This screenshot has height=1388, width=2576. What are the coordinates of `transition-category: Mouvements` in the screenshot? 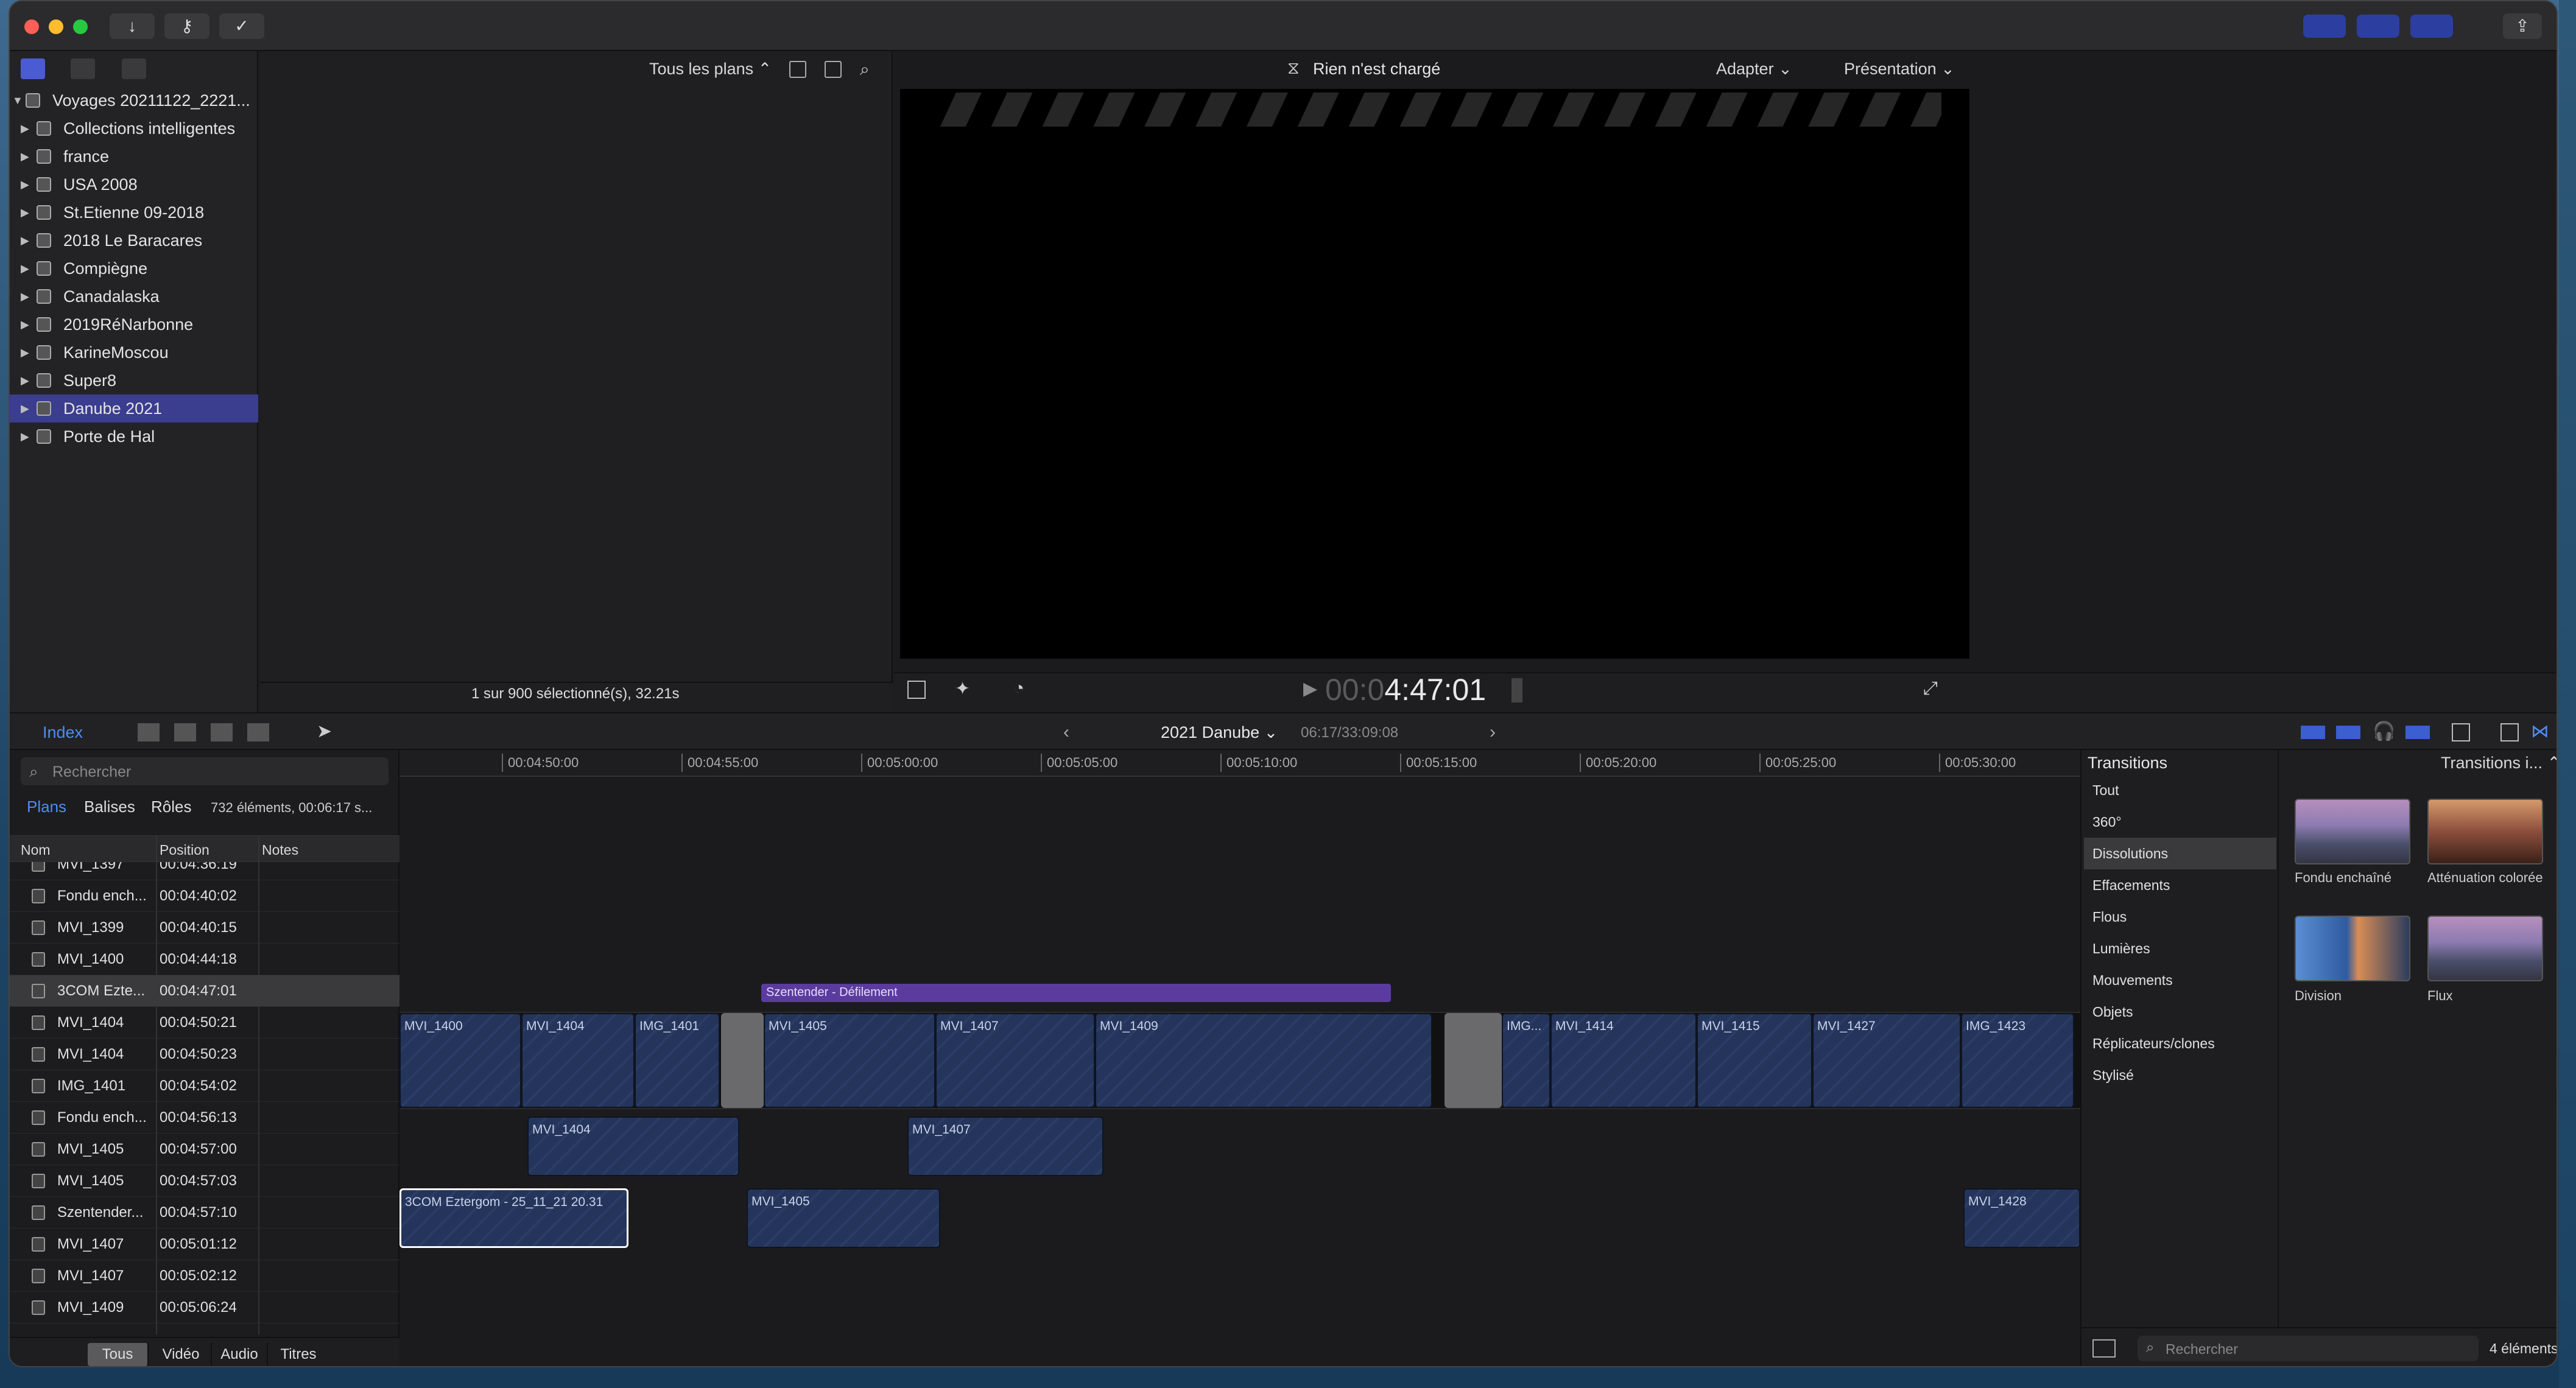 It's located at (2180, 980).